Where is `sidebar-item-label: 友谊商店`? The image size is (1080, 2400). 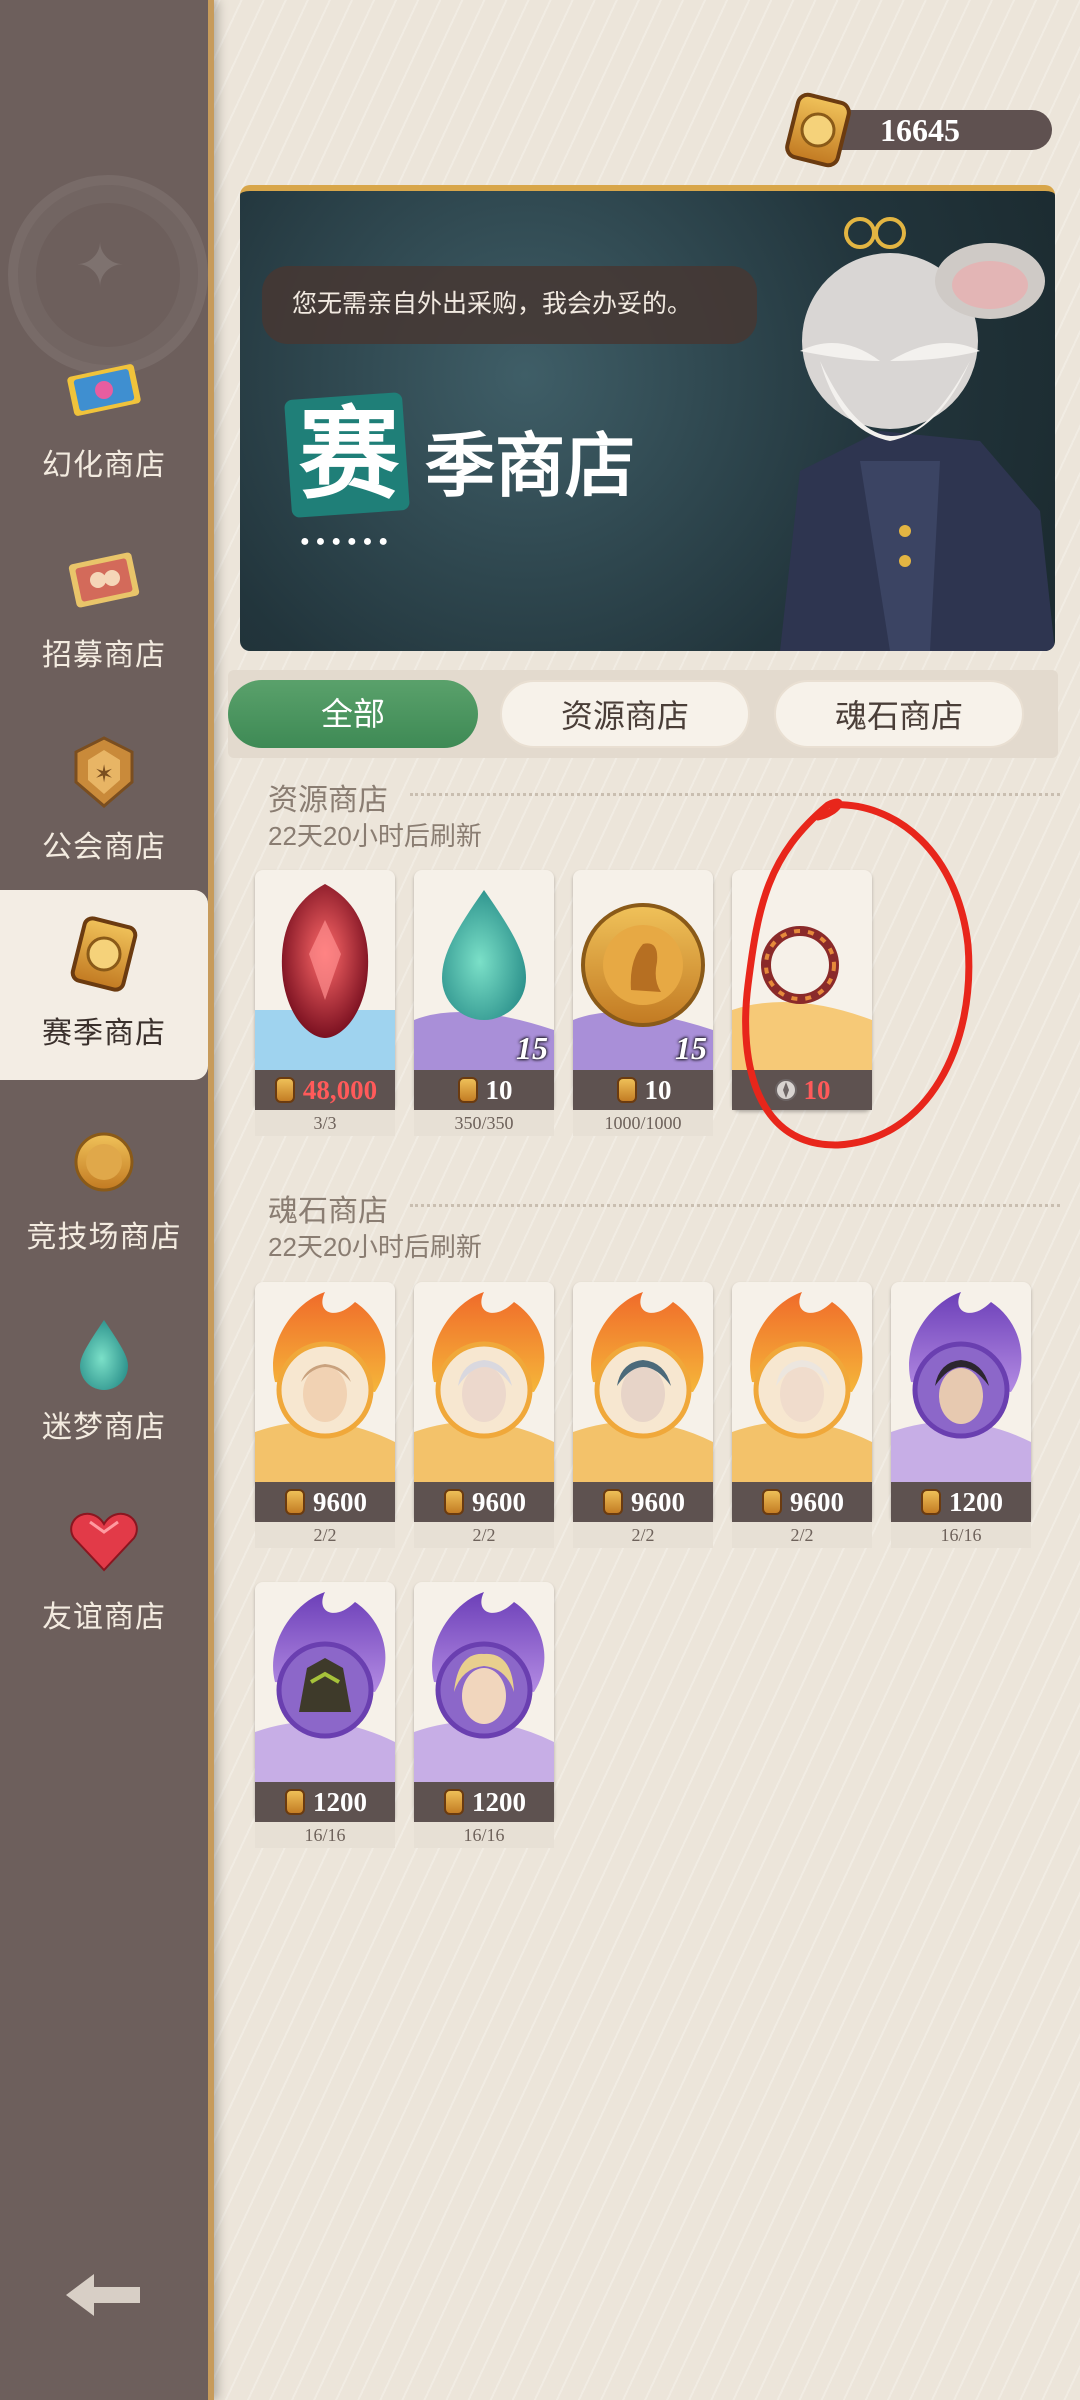
sidebar-item-label: 友谊商店 is located at coordinates (104, 1617).